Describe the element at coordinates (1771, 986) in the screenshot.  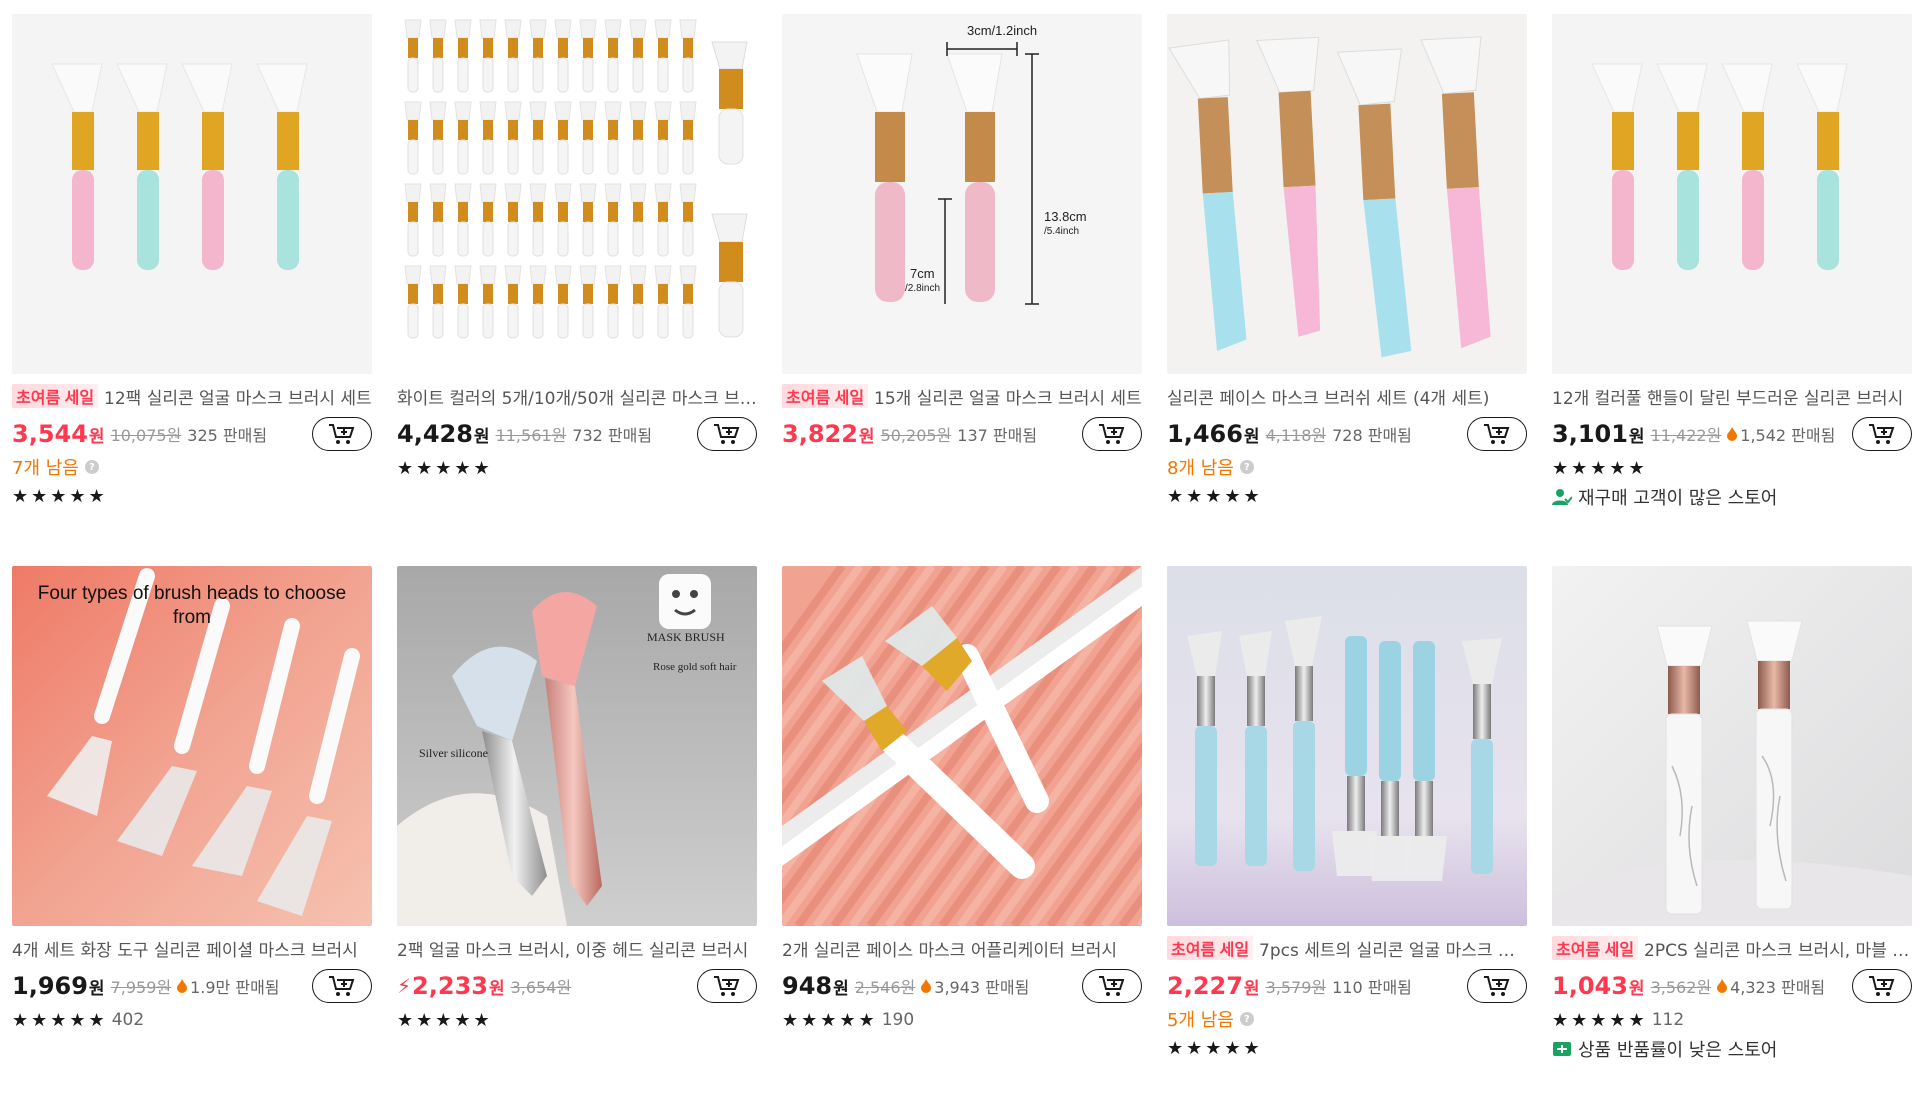
I see `sold-count: 4,323 판매됨` at that location.